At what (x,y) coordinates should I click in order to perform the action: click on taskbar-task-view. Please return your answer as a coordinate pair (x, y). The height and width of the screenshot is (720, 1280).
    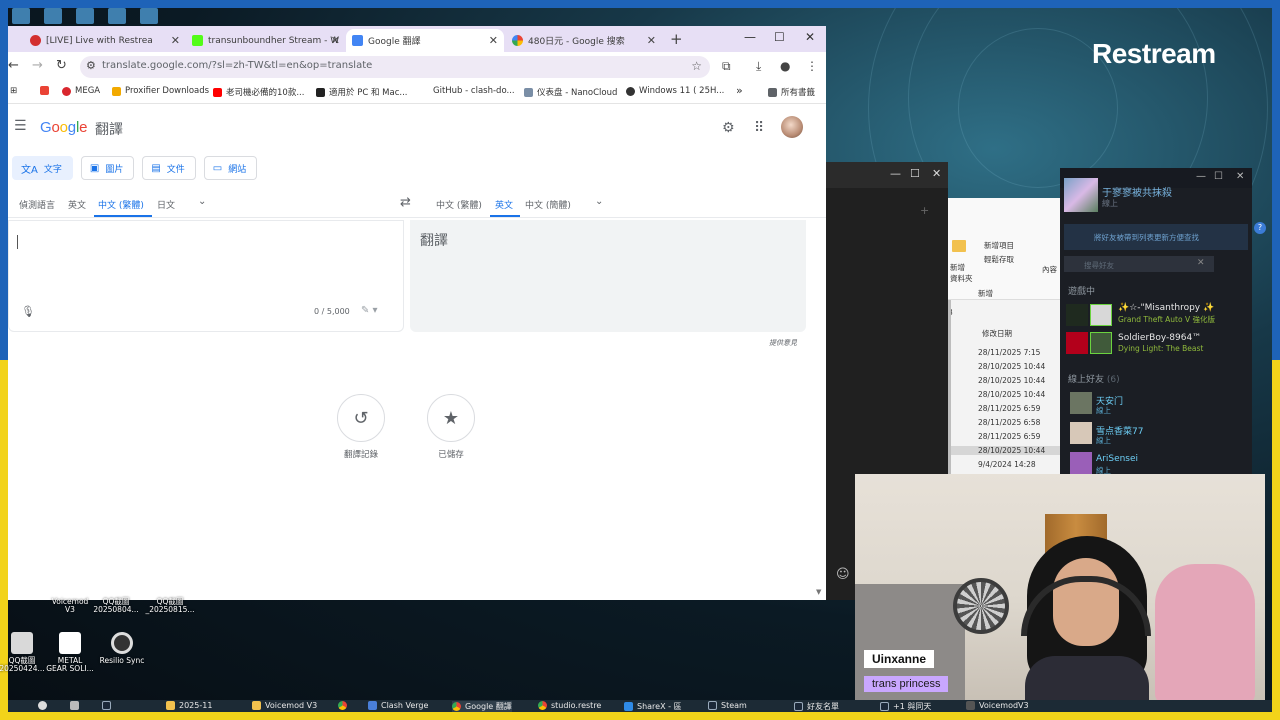
    Looking at the image, I should click on (76, 705).